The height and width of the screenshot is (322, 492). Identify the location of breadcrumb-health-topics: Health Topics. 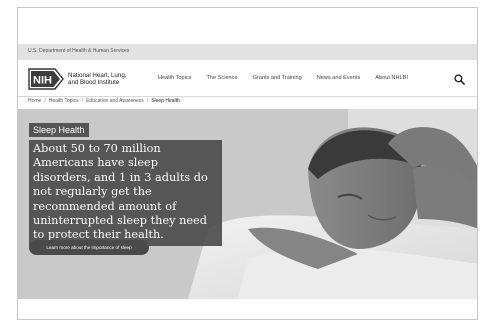
(64, 101).